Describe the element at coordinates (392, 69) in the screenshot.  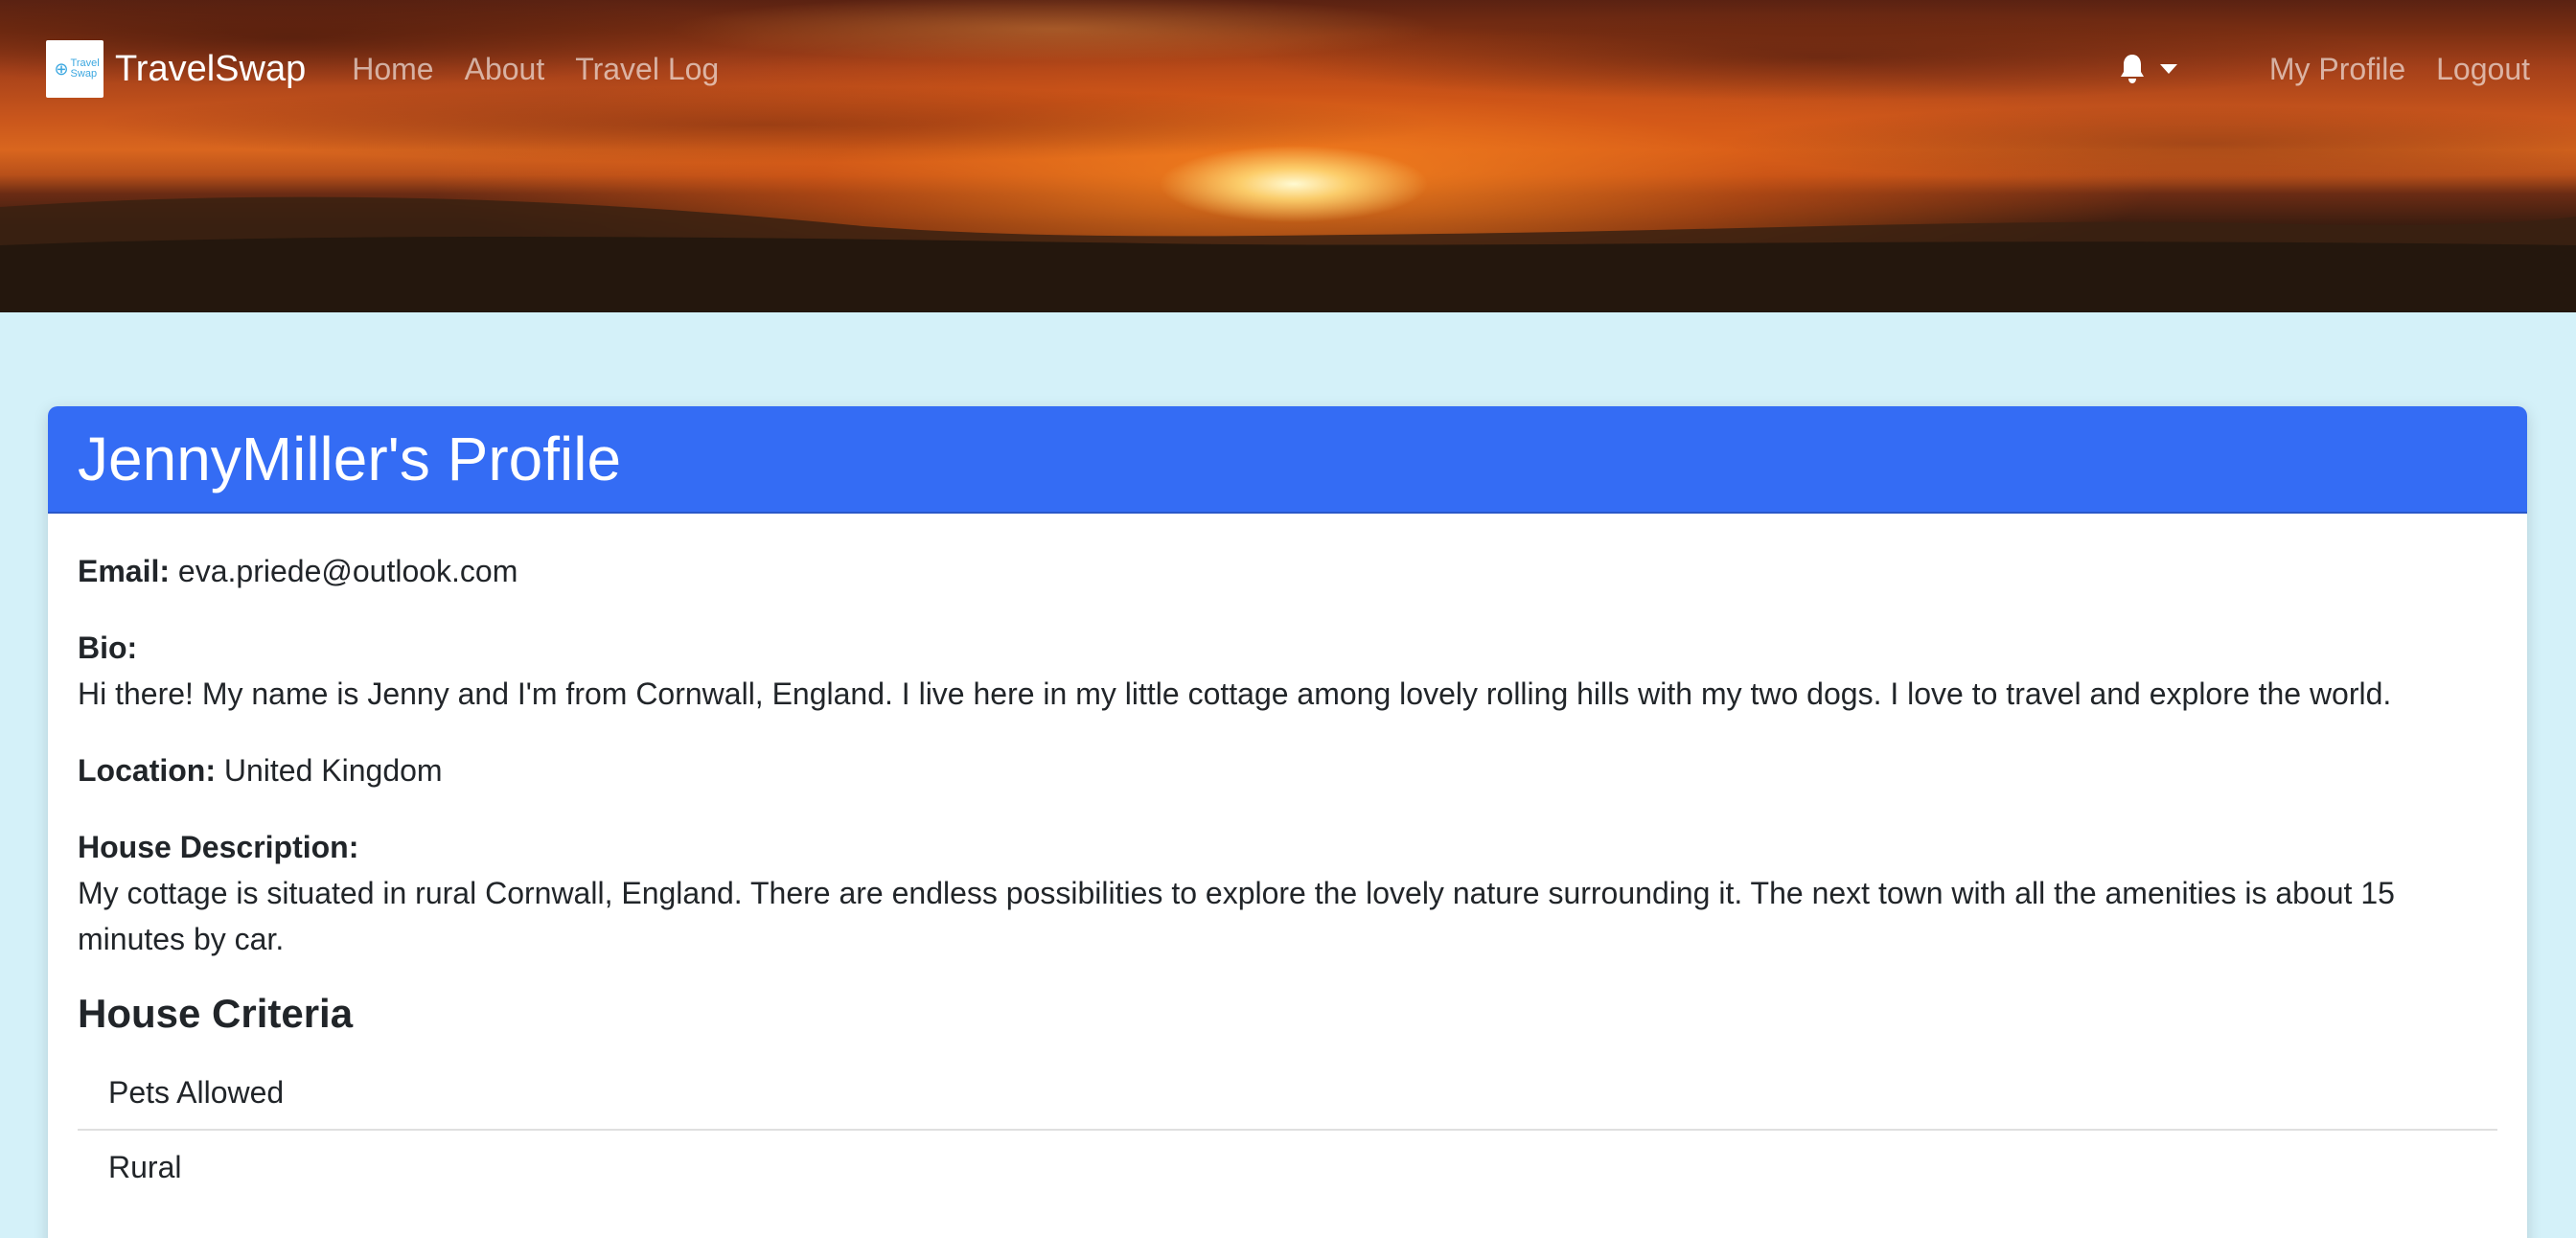
I see `nav-link-home: Home` at that location.